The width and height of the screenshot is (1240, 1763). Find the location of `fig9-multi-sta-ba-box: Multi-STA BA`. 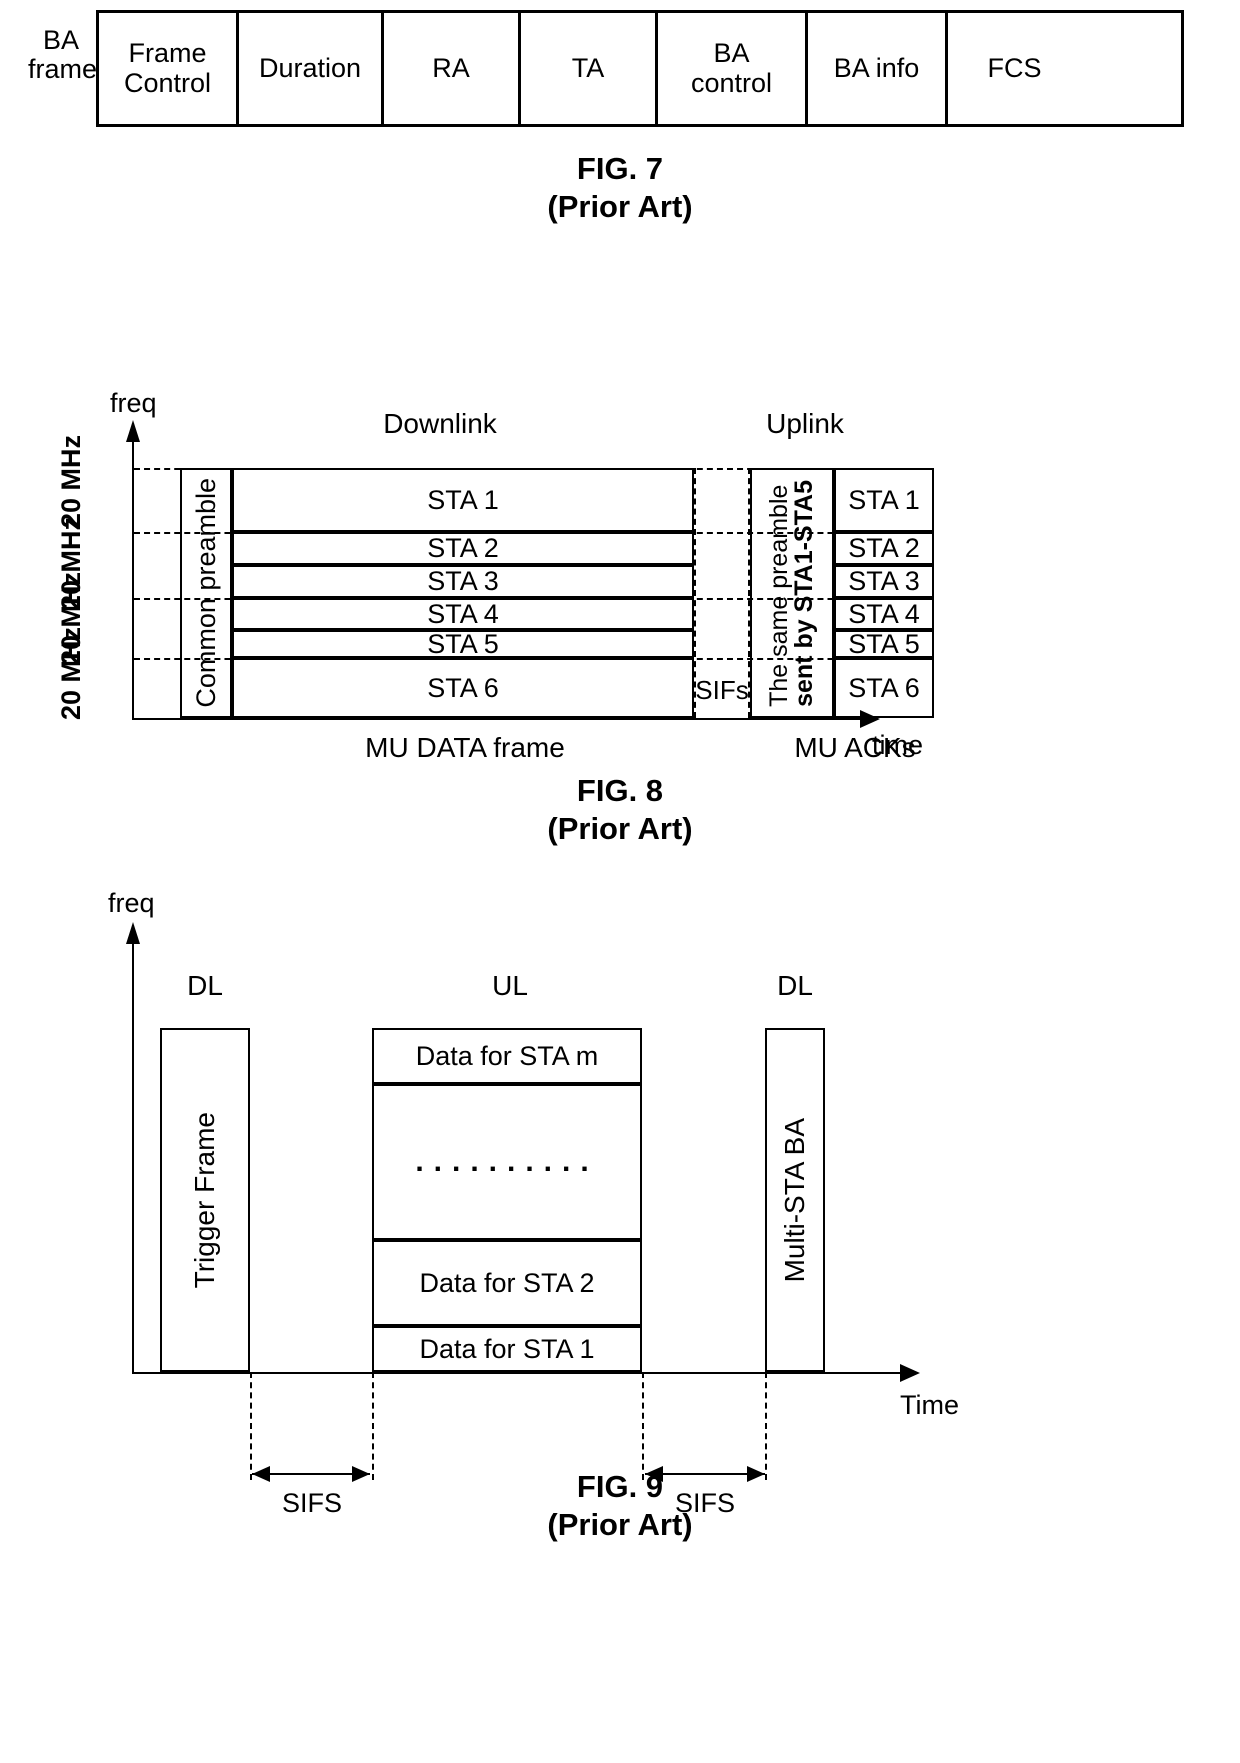

fig9-multi-sta-ba-box: Multi-STA BA is located at coordinates (795, 1200).